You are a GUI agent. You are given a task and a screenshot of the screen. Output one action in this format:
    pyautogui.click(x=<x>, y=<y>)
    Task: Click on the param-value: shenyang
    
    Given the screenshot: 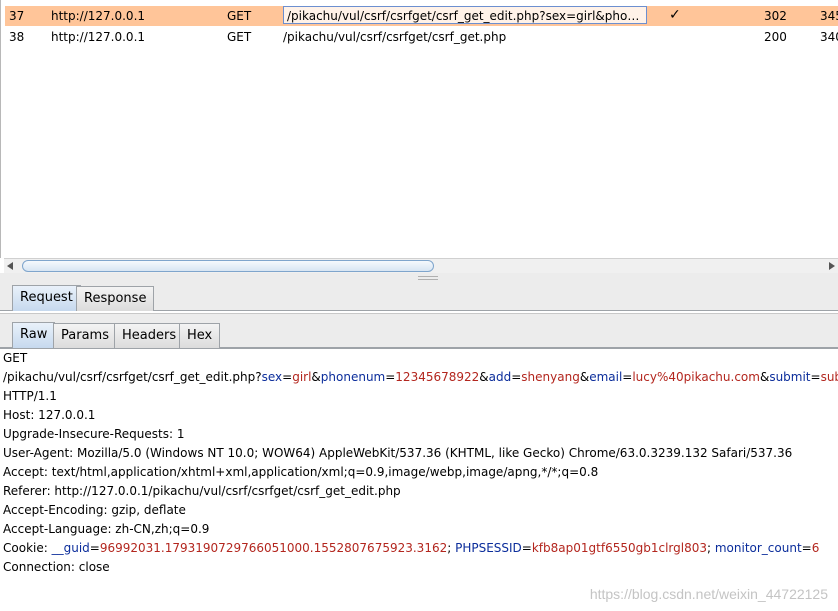 What is the action you would take?
    pyautogui.click(x=550, y=377)
    